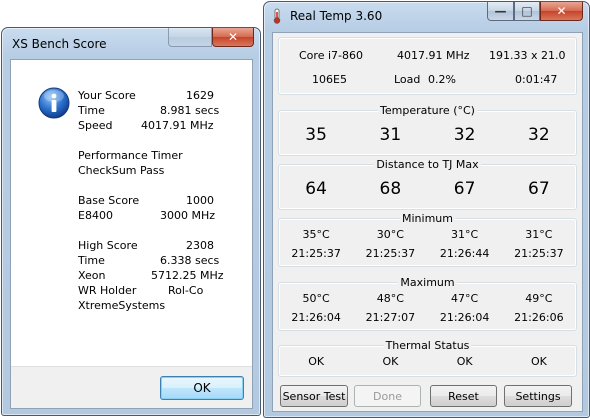  I want to click on minimize-icon: —, so click(500, 11).